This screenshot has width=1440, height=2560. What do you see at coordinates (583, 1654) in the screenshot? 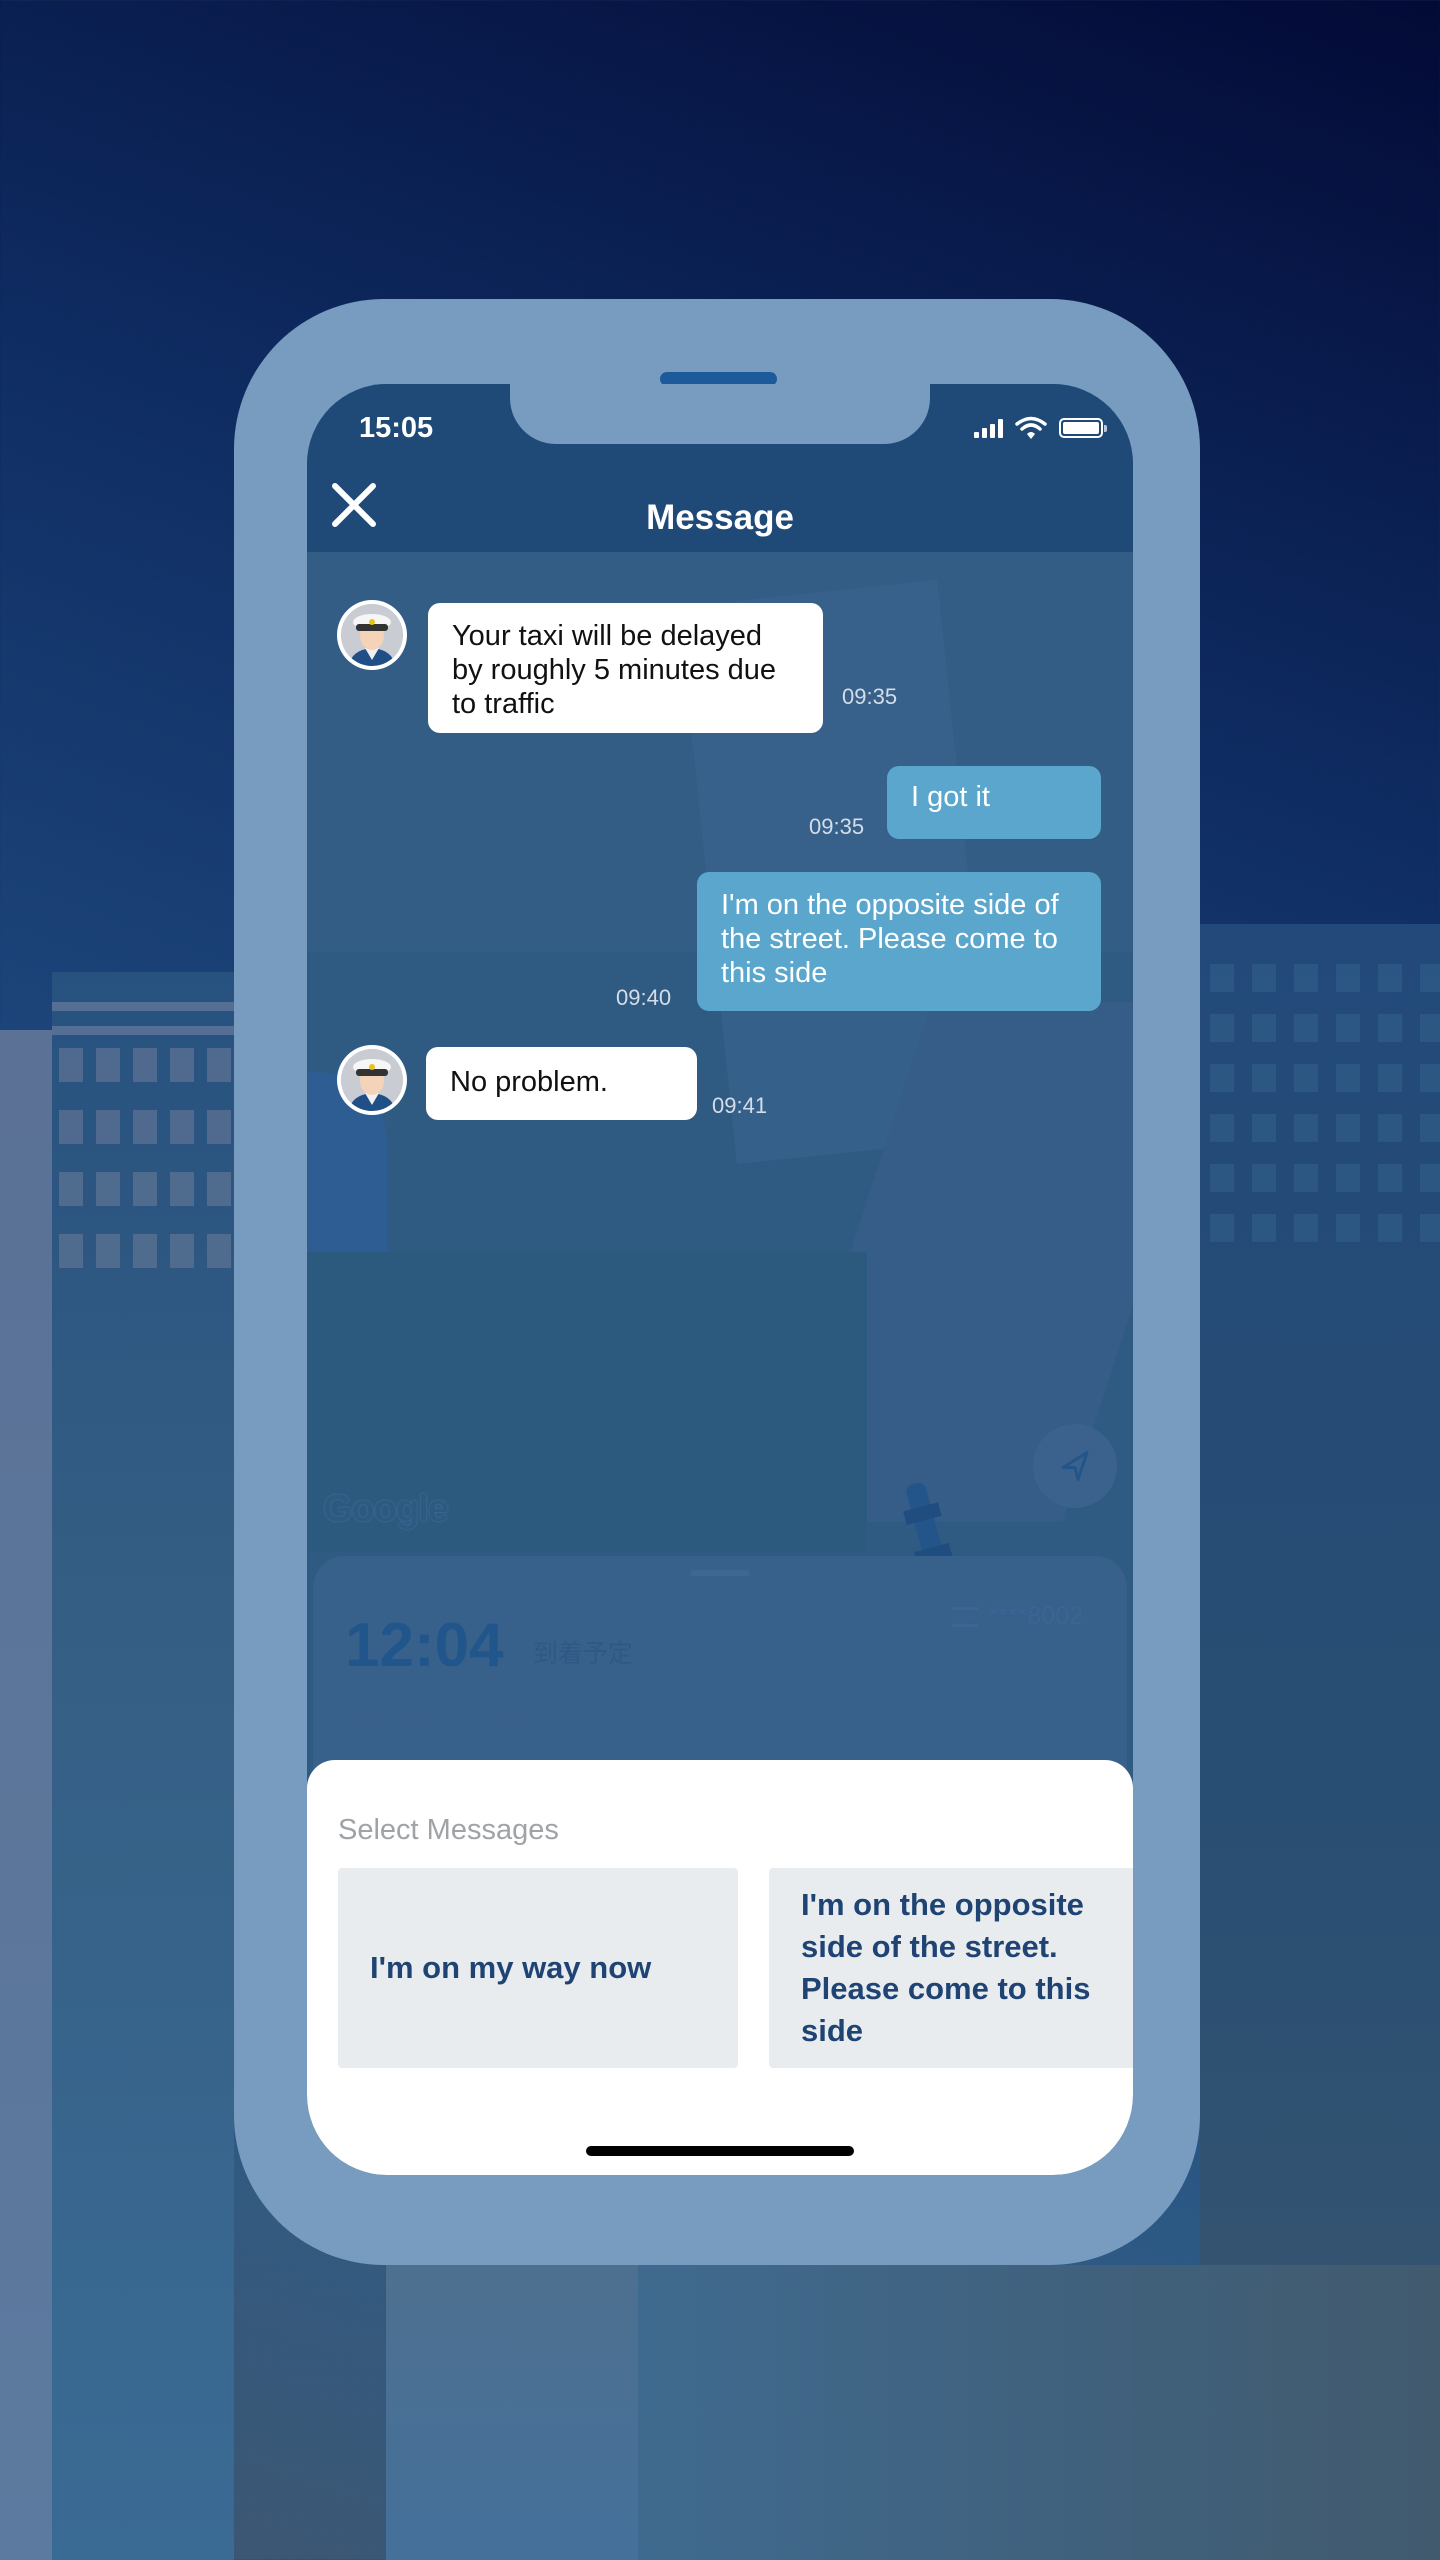
I see `eta-label: 到着予定` at bounding box center [583, 1654].